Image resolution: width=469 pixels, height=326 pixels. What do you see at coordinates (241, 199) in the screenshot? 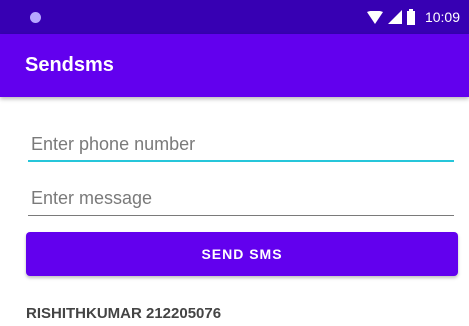
I see `message-input` at bounding box center [241, 199].